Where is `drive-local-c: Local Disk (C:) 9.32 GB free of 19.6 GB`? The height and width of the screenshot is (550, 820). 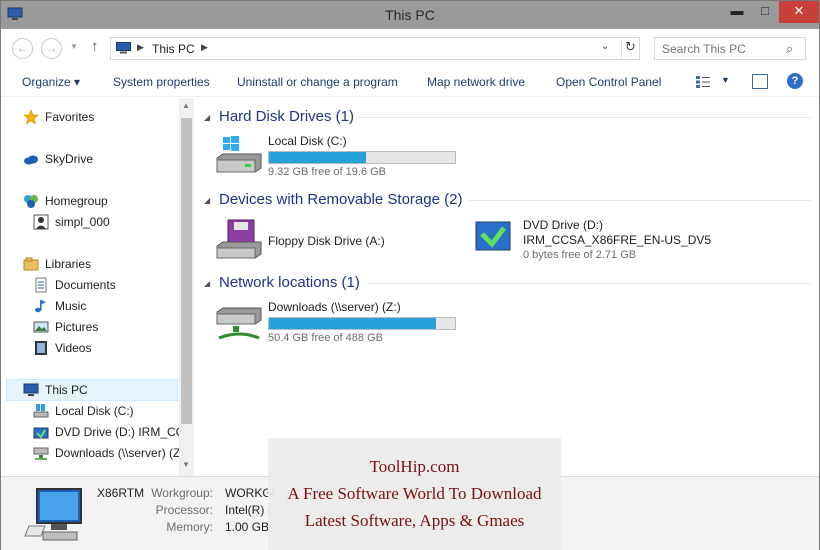 drive-local-c: Local Disk (C:) 9.32 GB free of 19.6 GB is located at coordinates (340, 156).